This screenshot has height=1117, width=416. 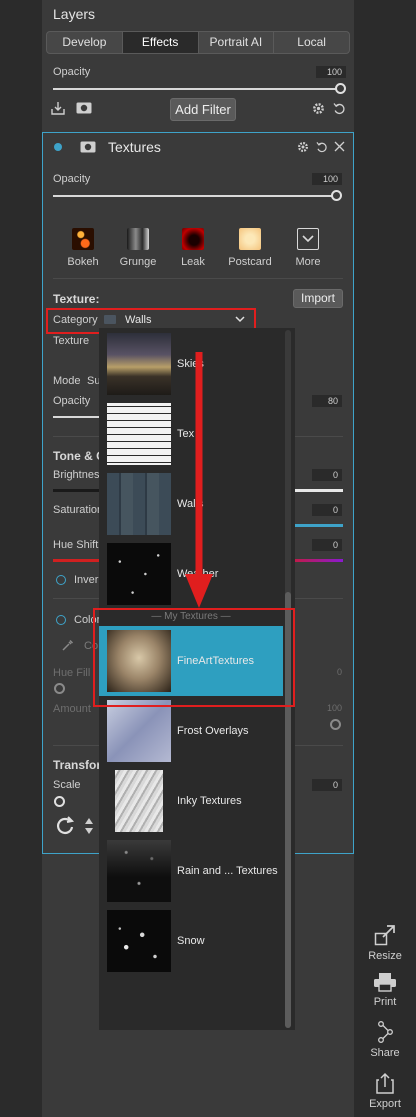 What do you see at coordinates (303, 147) in the screenshot?
I see `filter-gear-icon` at bounding box center [303, 147].